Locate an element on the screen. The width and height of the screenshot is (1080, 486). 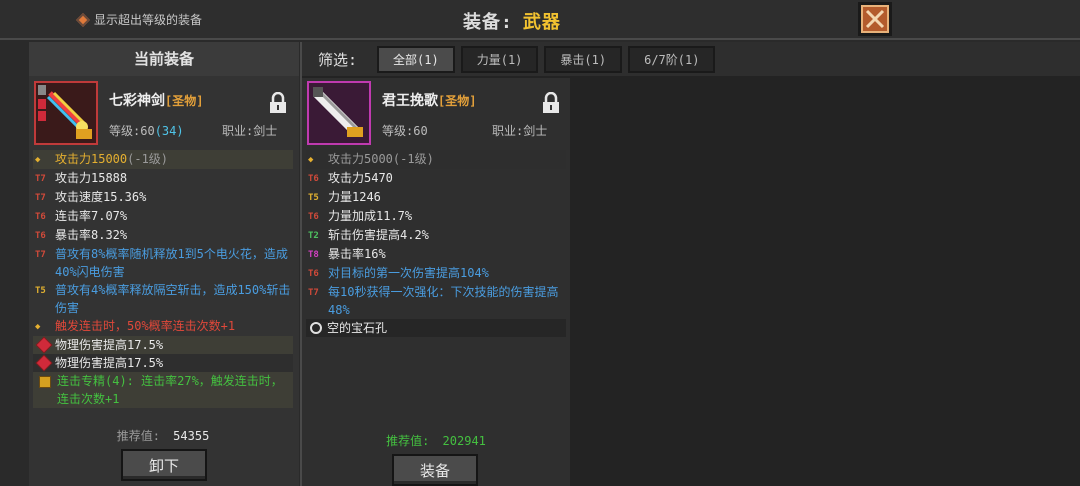
stat-text: 斩击伤害提高4.2% is located at coordinates (447, 235).